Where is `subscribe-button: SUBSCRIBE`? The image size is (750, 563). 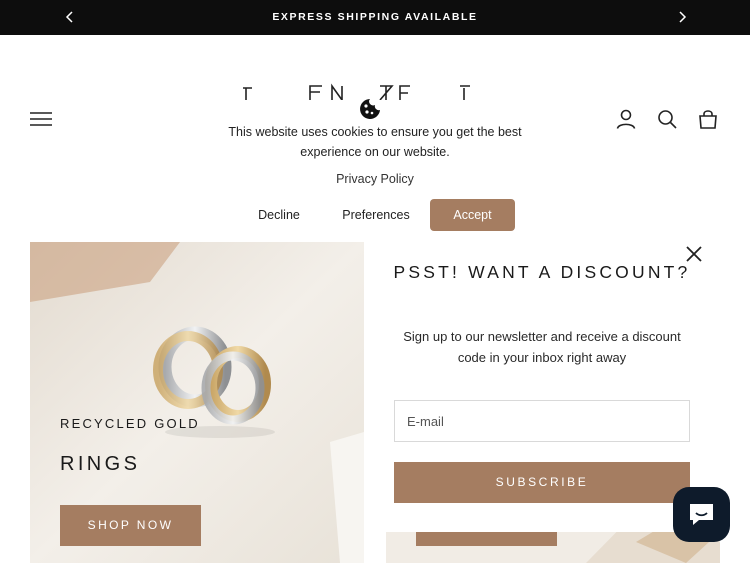 subscribe-button: SUBSCRIBE is located at coordinates (542, 482).